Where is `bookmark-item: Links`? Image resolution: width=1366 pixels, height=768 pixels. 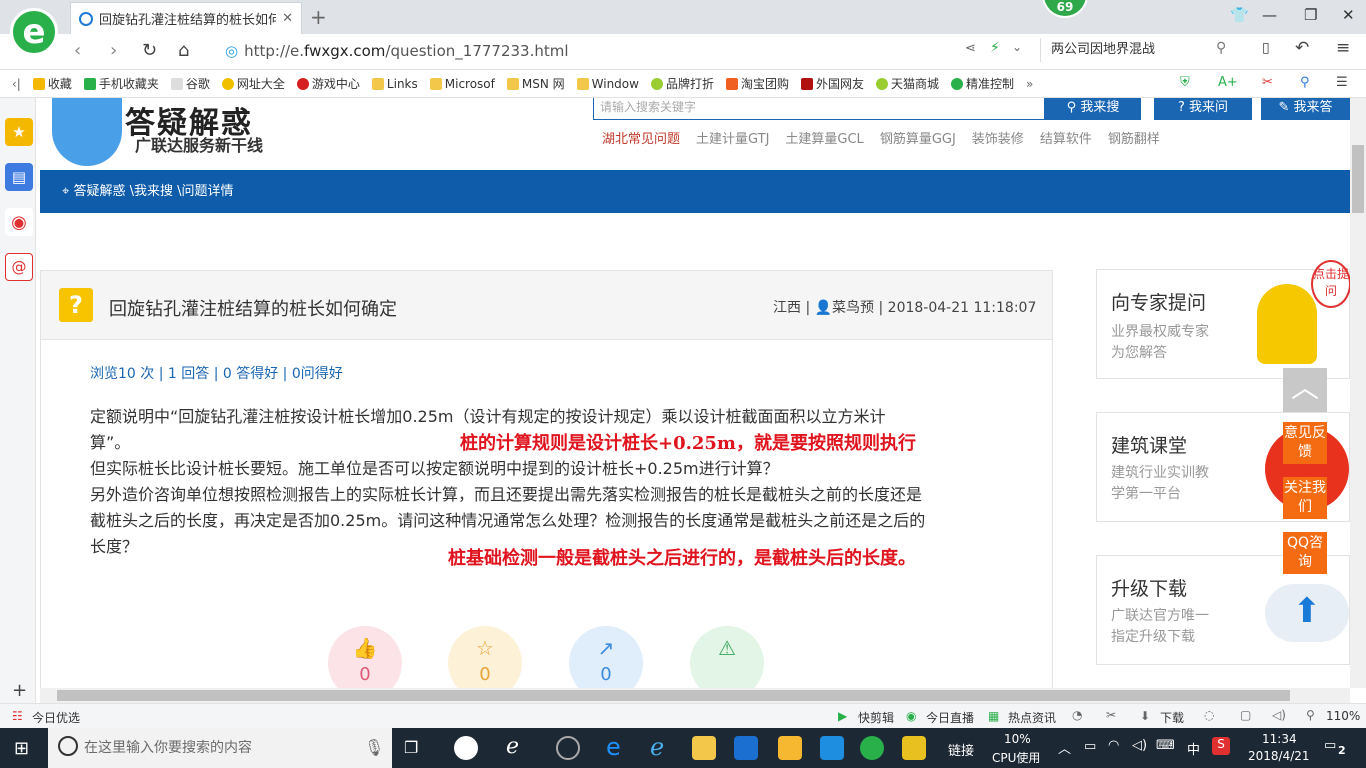
bookmark-item: Links is located at coordinates (394, 84).